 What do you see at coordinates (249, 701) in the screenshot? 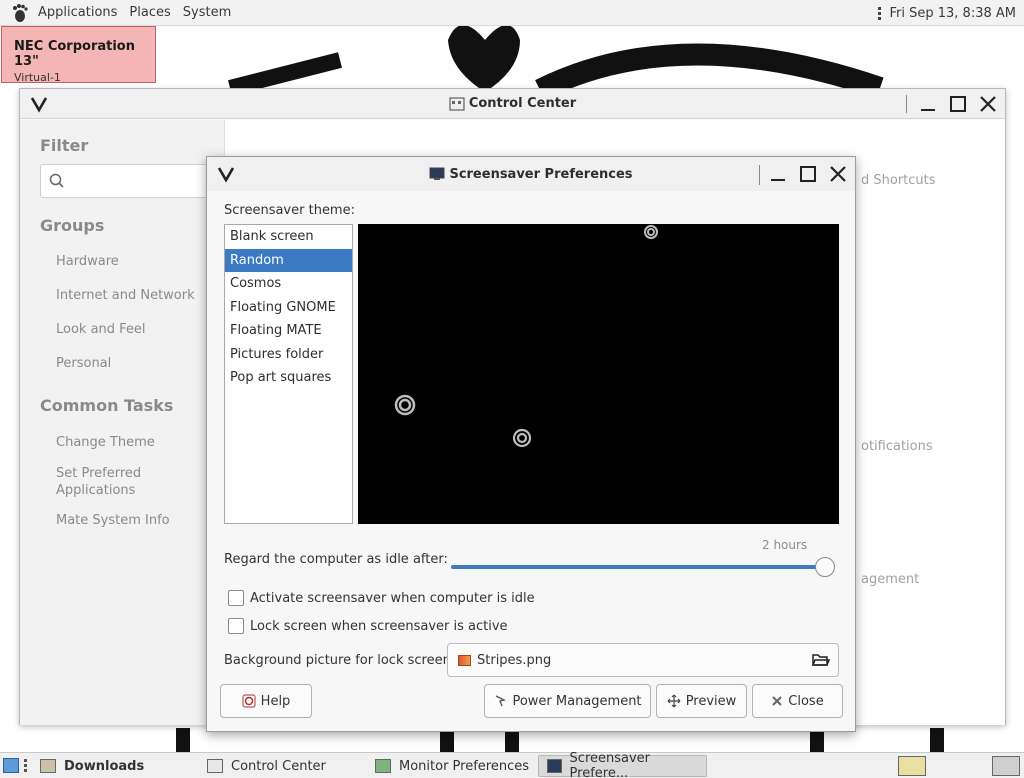
I see `help-icon` at bounding box center [249, 701].